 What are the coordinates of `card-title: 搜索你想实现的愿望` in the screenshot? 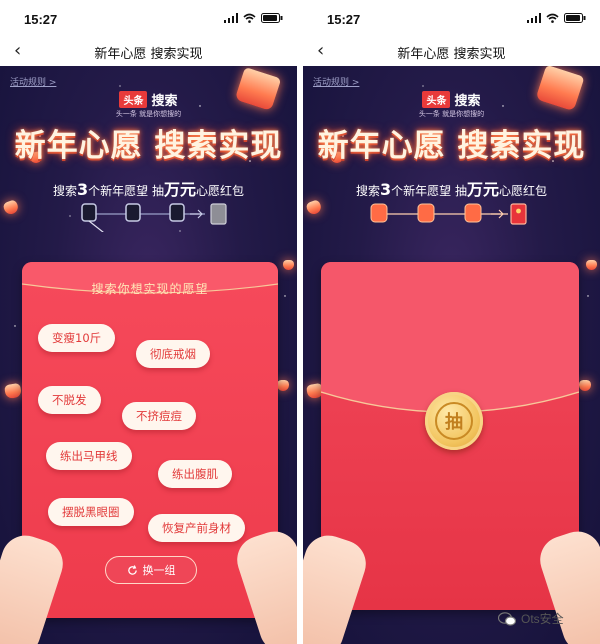 It's located at (150, 289).